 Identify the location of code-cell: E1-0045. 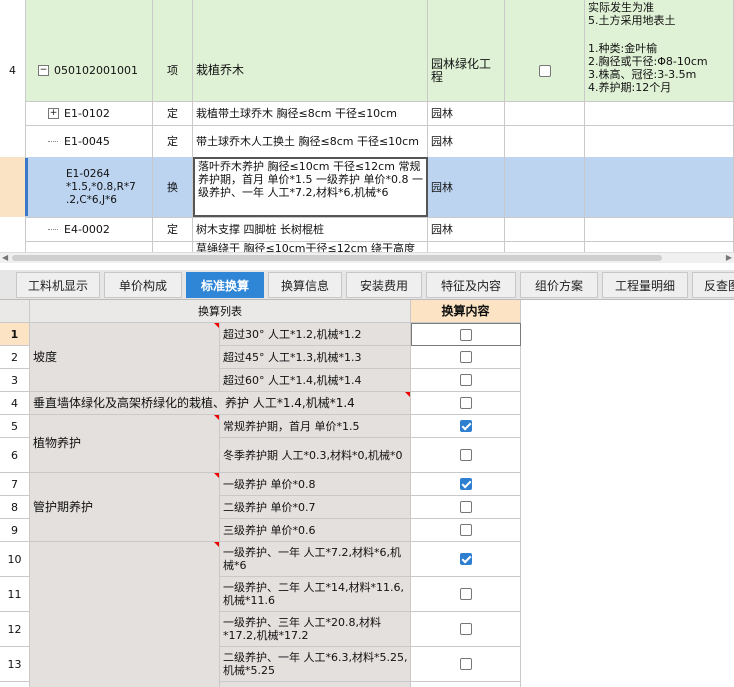
(89, 141).